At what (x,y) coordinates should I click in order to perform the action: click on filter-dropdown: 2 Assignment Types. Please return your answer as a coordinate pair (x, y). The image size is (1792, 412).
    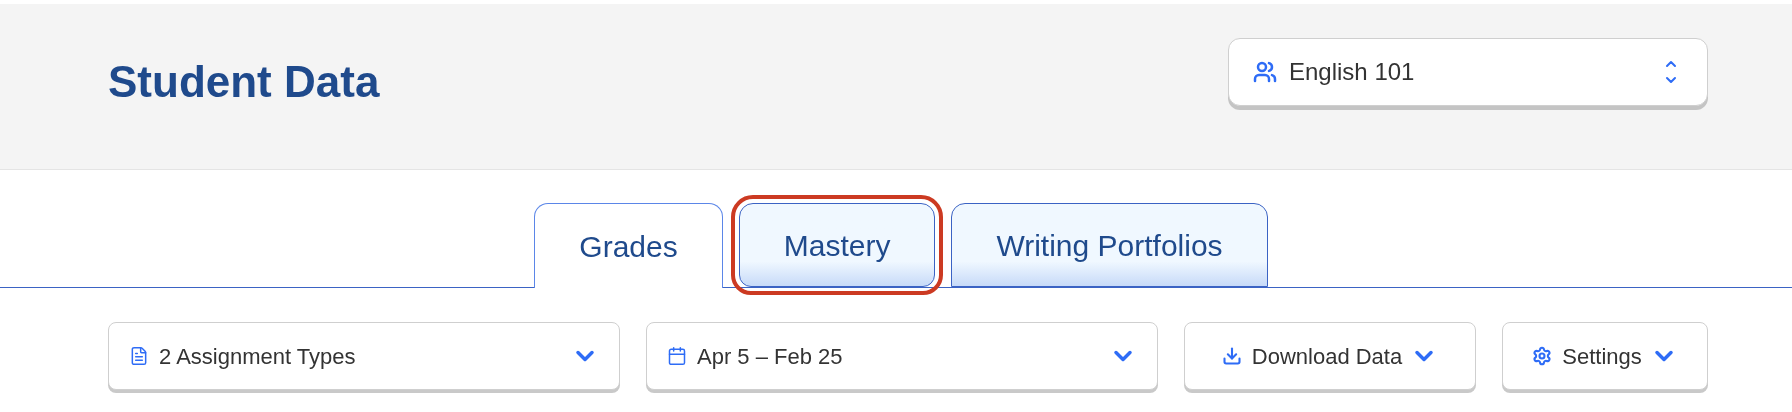
    Looking at the image, I should click on (364, 356).